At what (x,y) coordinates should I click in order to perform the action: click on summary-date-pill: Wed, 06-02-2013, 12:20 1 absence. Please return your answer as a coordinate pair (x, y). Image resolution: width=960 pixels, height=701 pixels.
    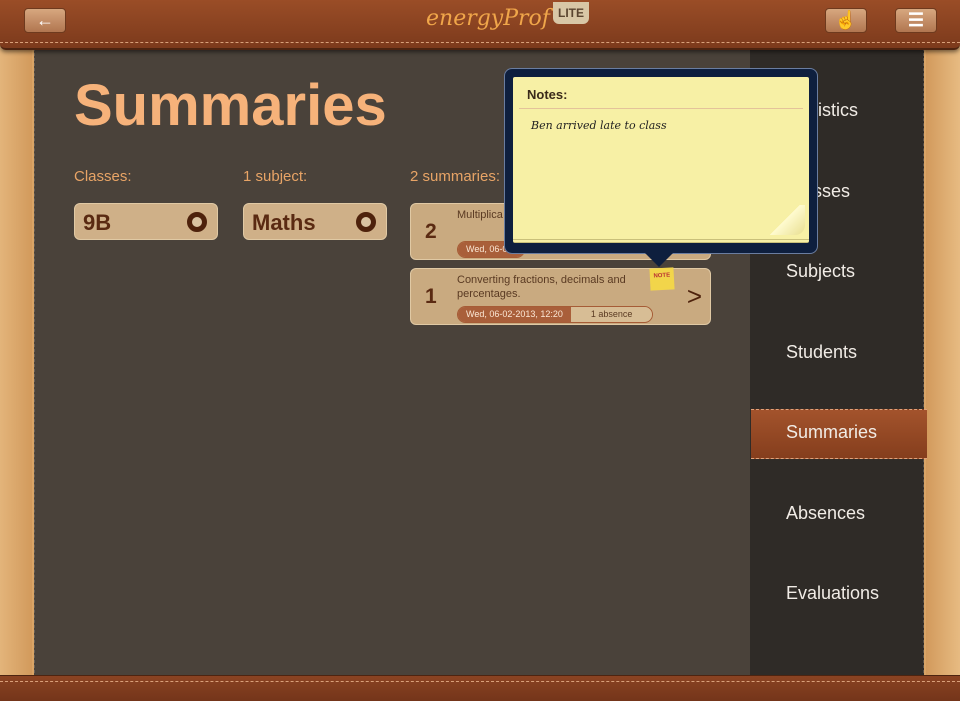
    Looking at the image, I should click on (555, 314).